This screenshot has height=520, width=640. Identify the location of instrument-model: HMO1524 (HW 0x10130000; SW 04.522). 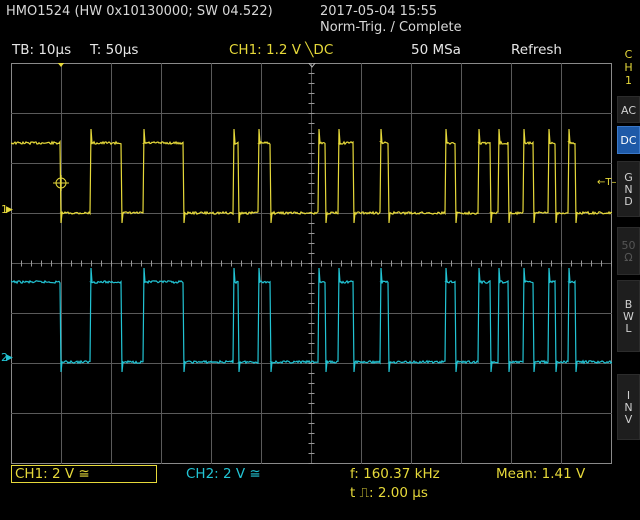
(139, 11).